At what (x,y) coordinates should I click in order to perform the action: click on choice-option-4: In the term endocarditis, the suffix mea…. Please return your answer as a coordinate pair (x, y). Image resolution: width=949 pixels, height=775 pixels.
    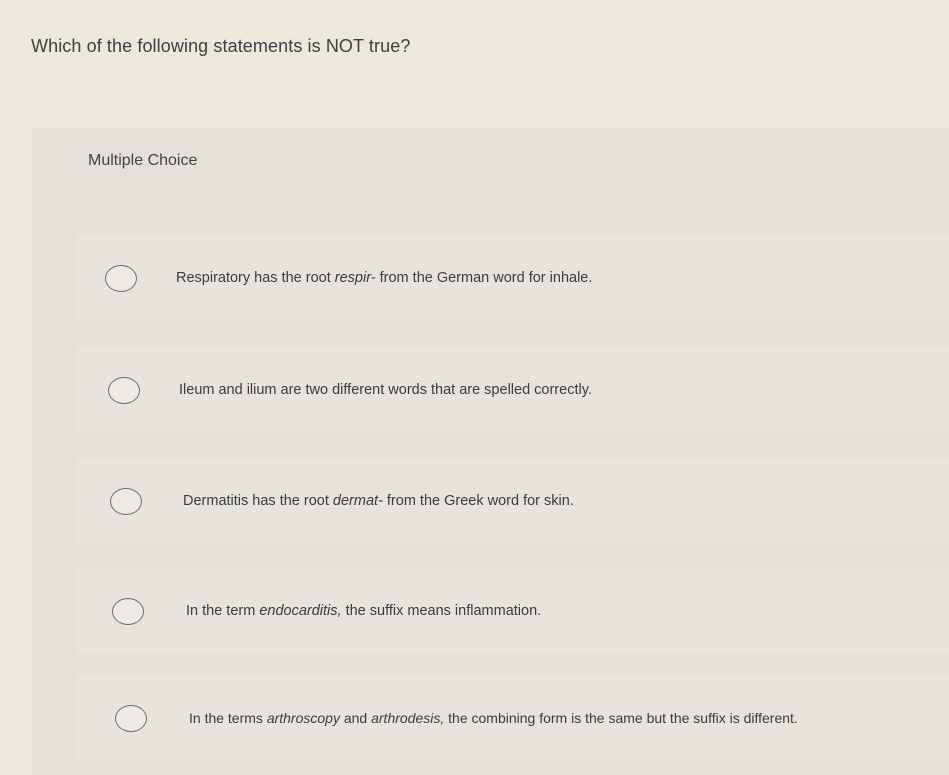
    Looking at the image, I should click on (512, 611).